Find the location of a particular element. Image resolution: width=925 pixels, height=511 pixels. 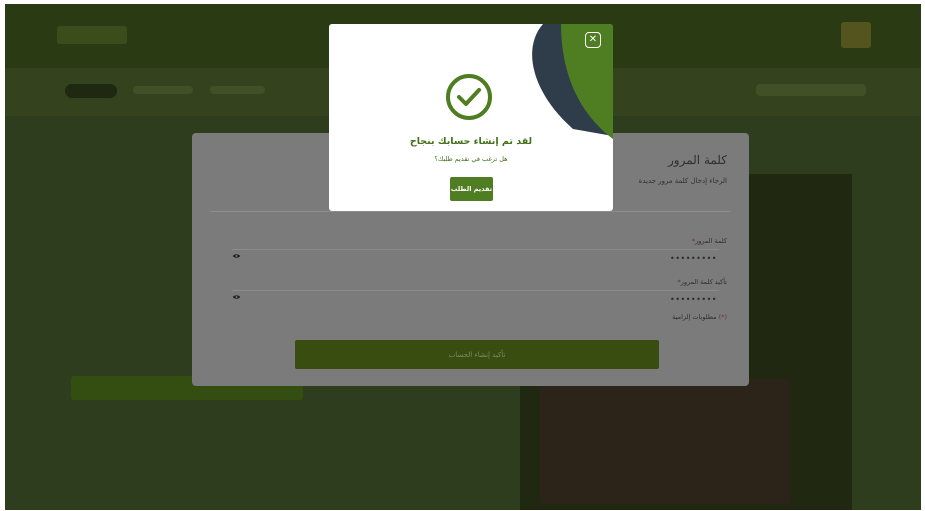

password-label: كلمة المرور* is located at coordinates (708, 241).